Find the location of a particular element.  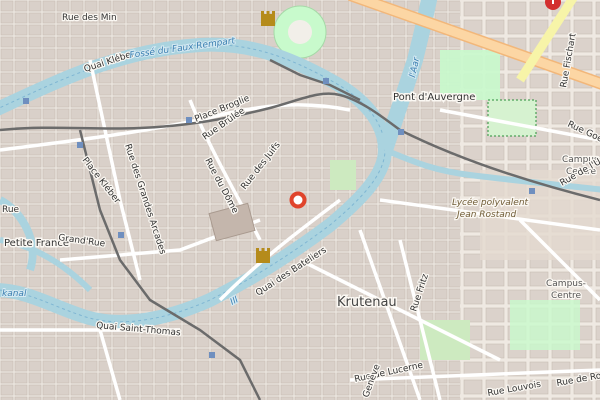

label-rue-fragment: Rue is located at coordinates (11, 210).